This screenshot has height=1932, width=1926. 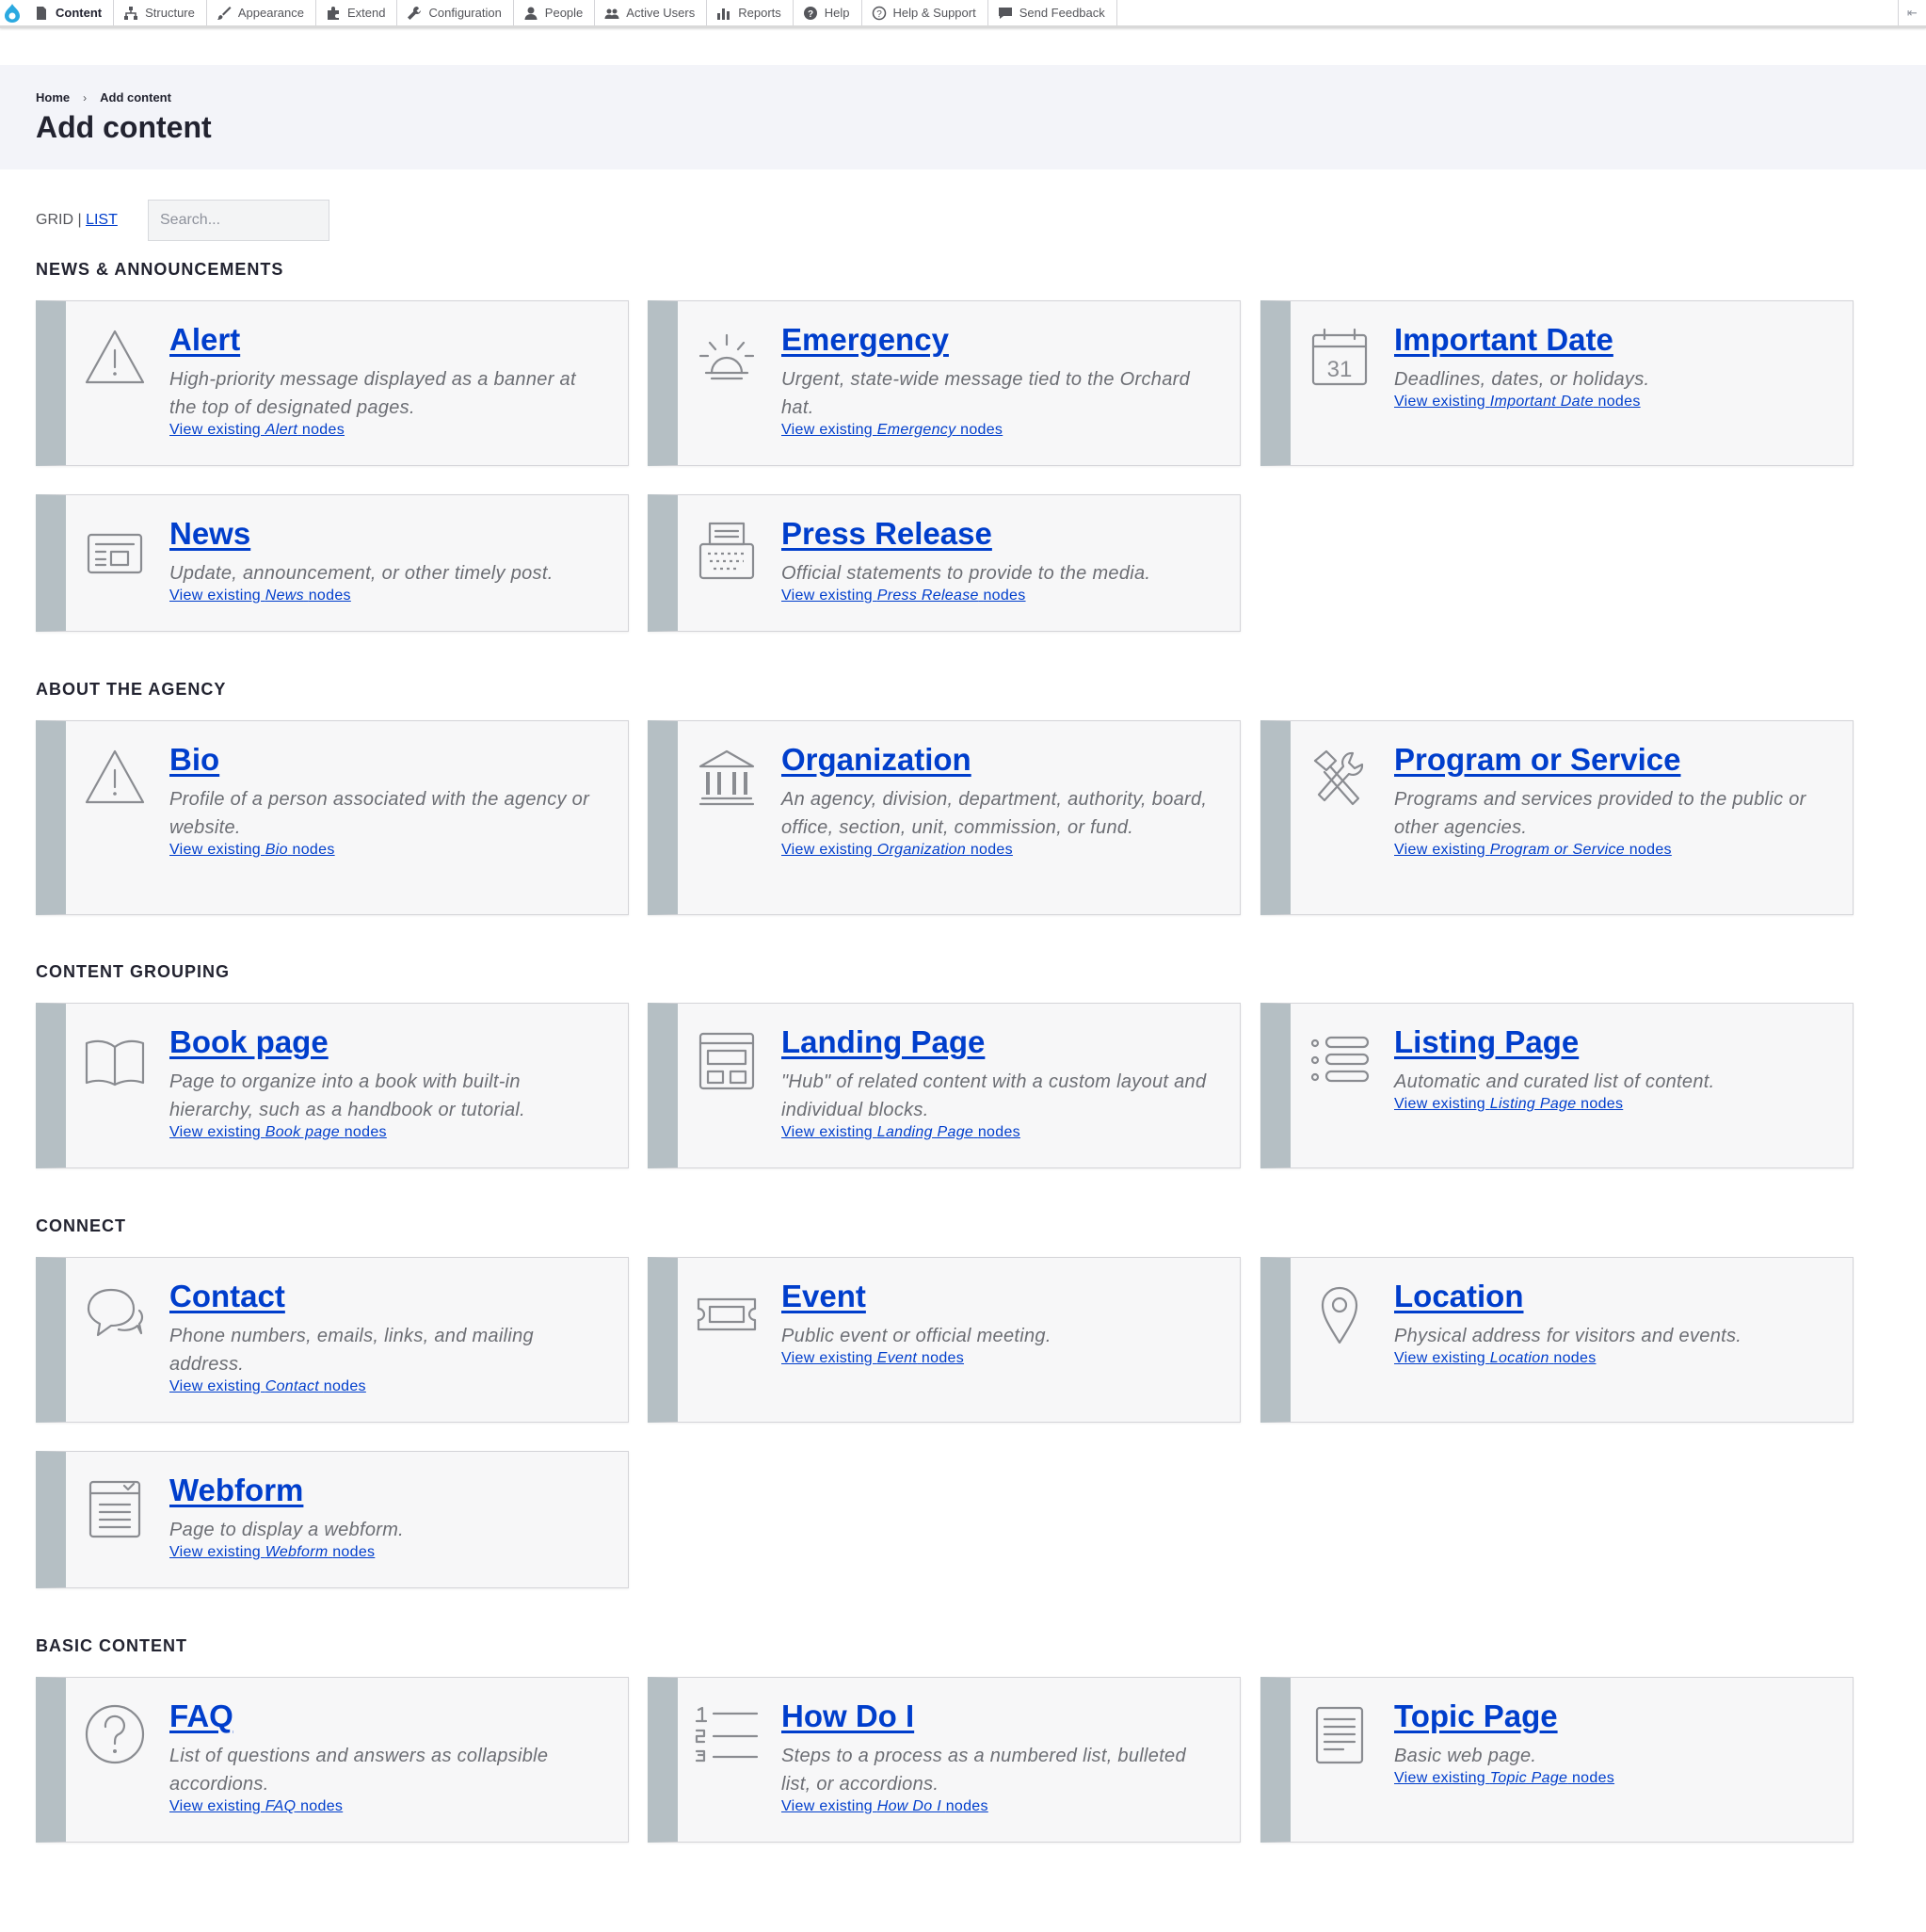 What do you see at coordinates (555, 12) in the screenshot?
I see `toolbar-people: People` at bounding box center [555, 12].